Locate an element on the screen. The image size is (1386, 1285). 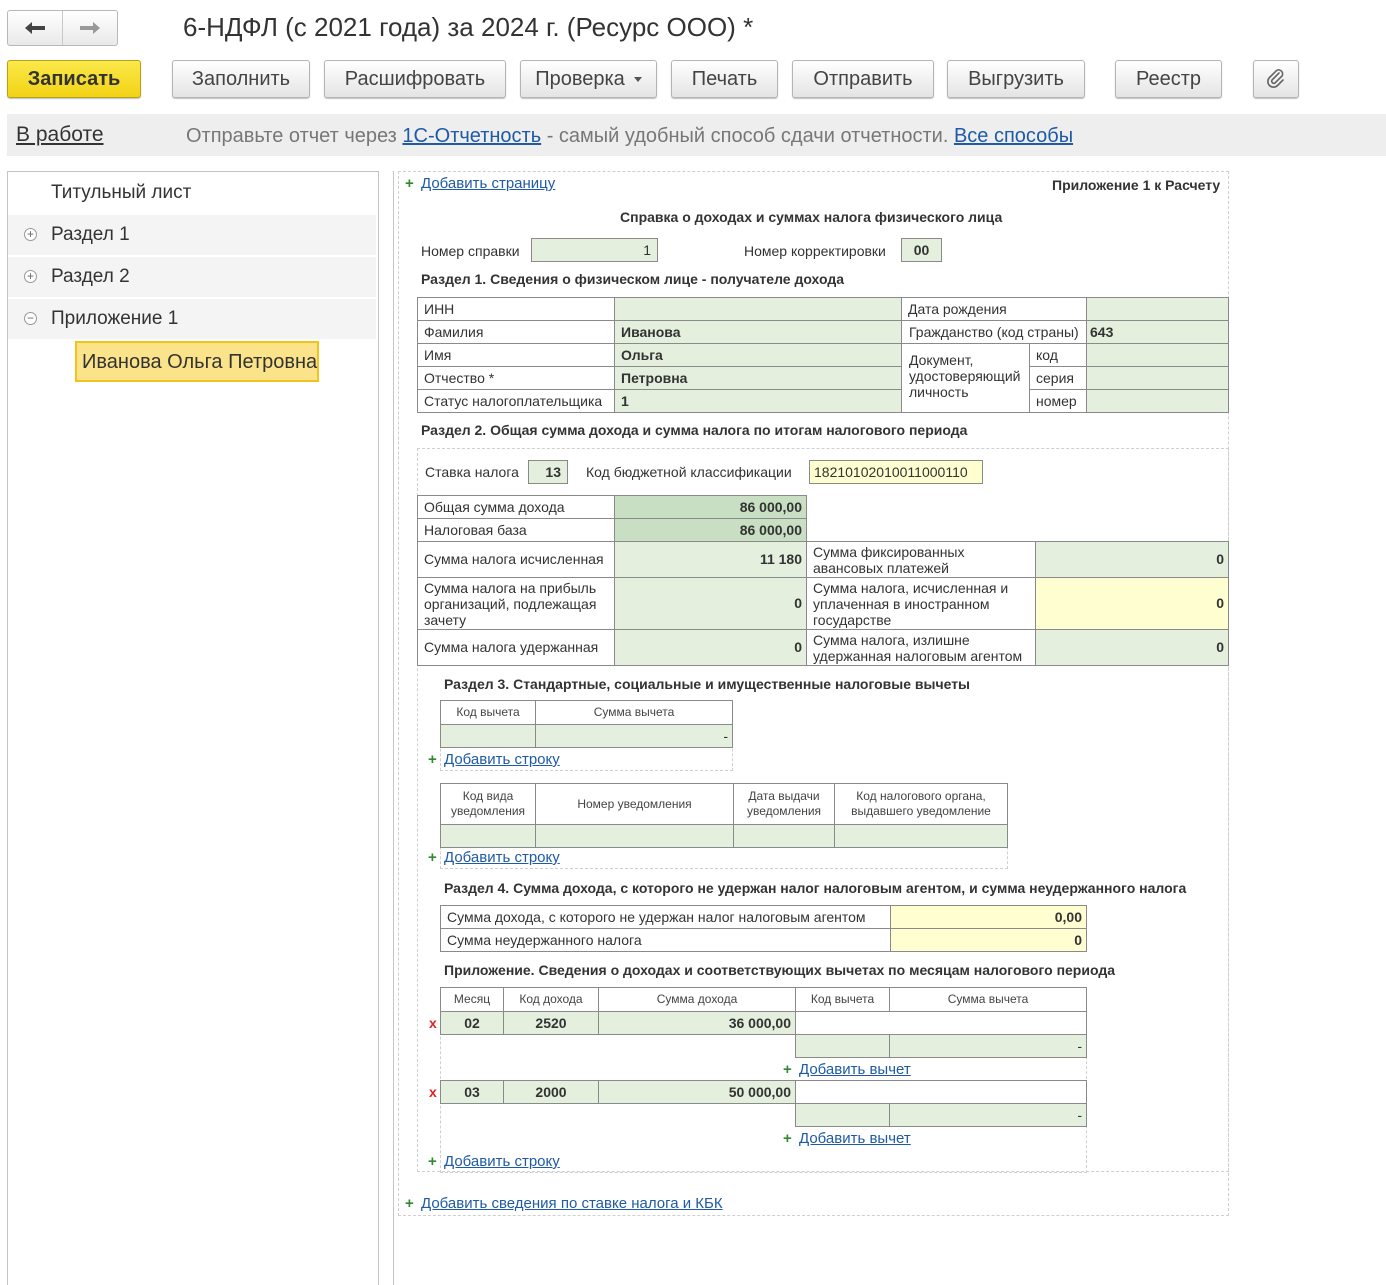
tree-item-section-2: + Раздел 2 is located at coordinates (192, 277).